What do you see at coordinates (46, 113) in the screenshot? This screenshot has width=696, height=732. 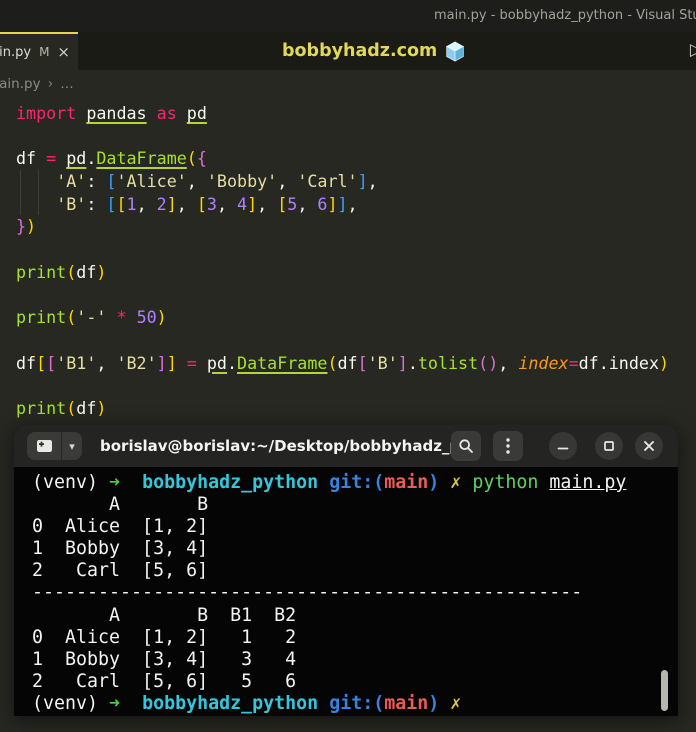 I see `code-segment: import` at bounding box center [46, 113].